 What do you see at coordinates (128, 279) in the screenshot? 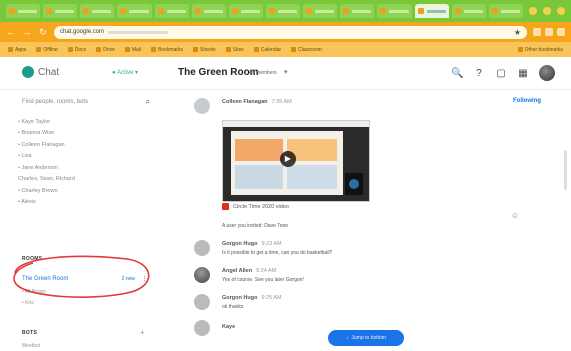
I see `unread-badge: 2 new` at bounding box center [128, 279].